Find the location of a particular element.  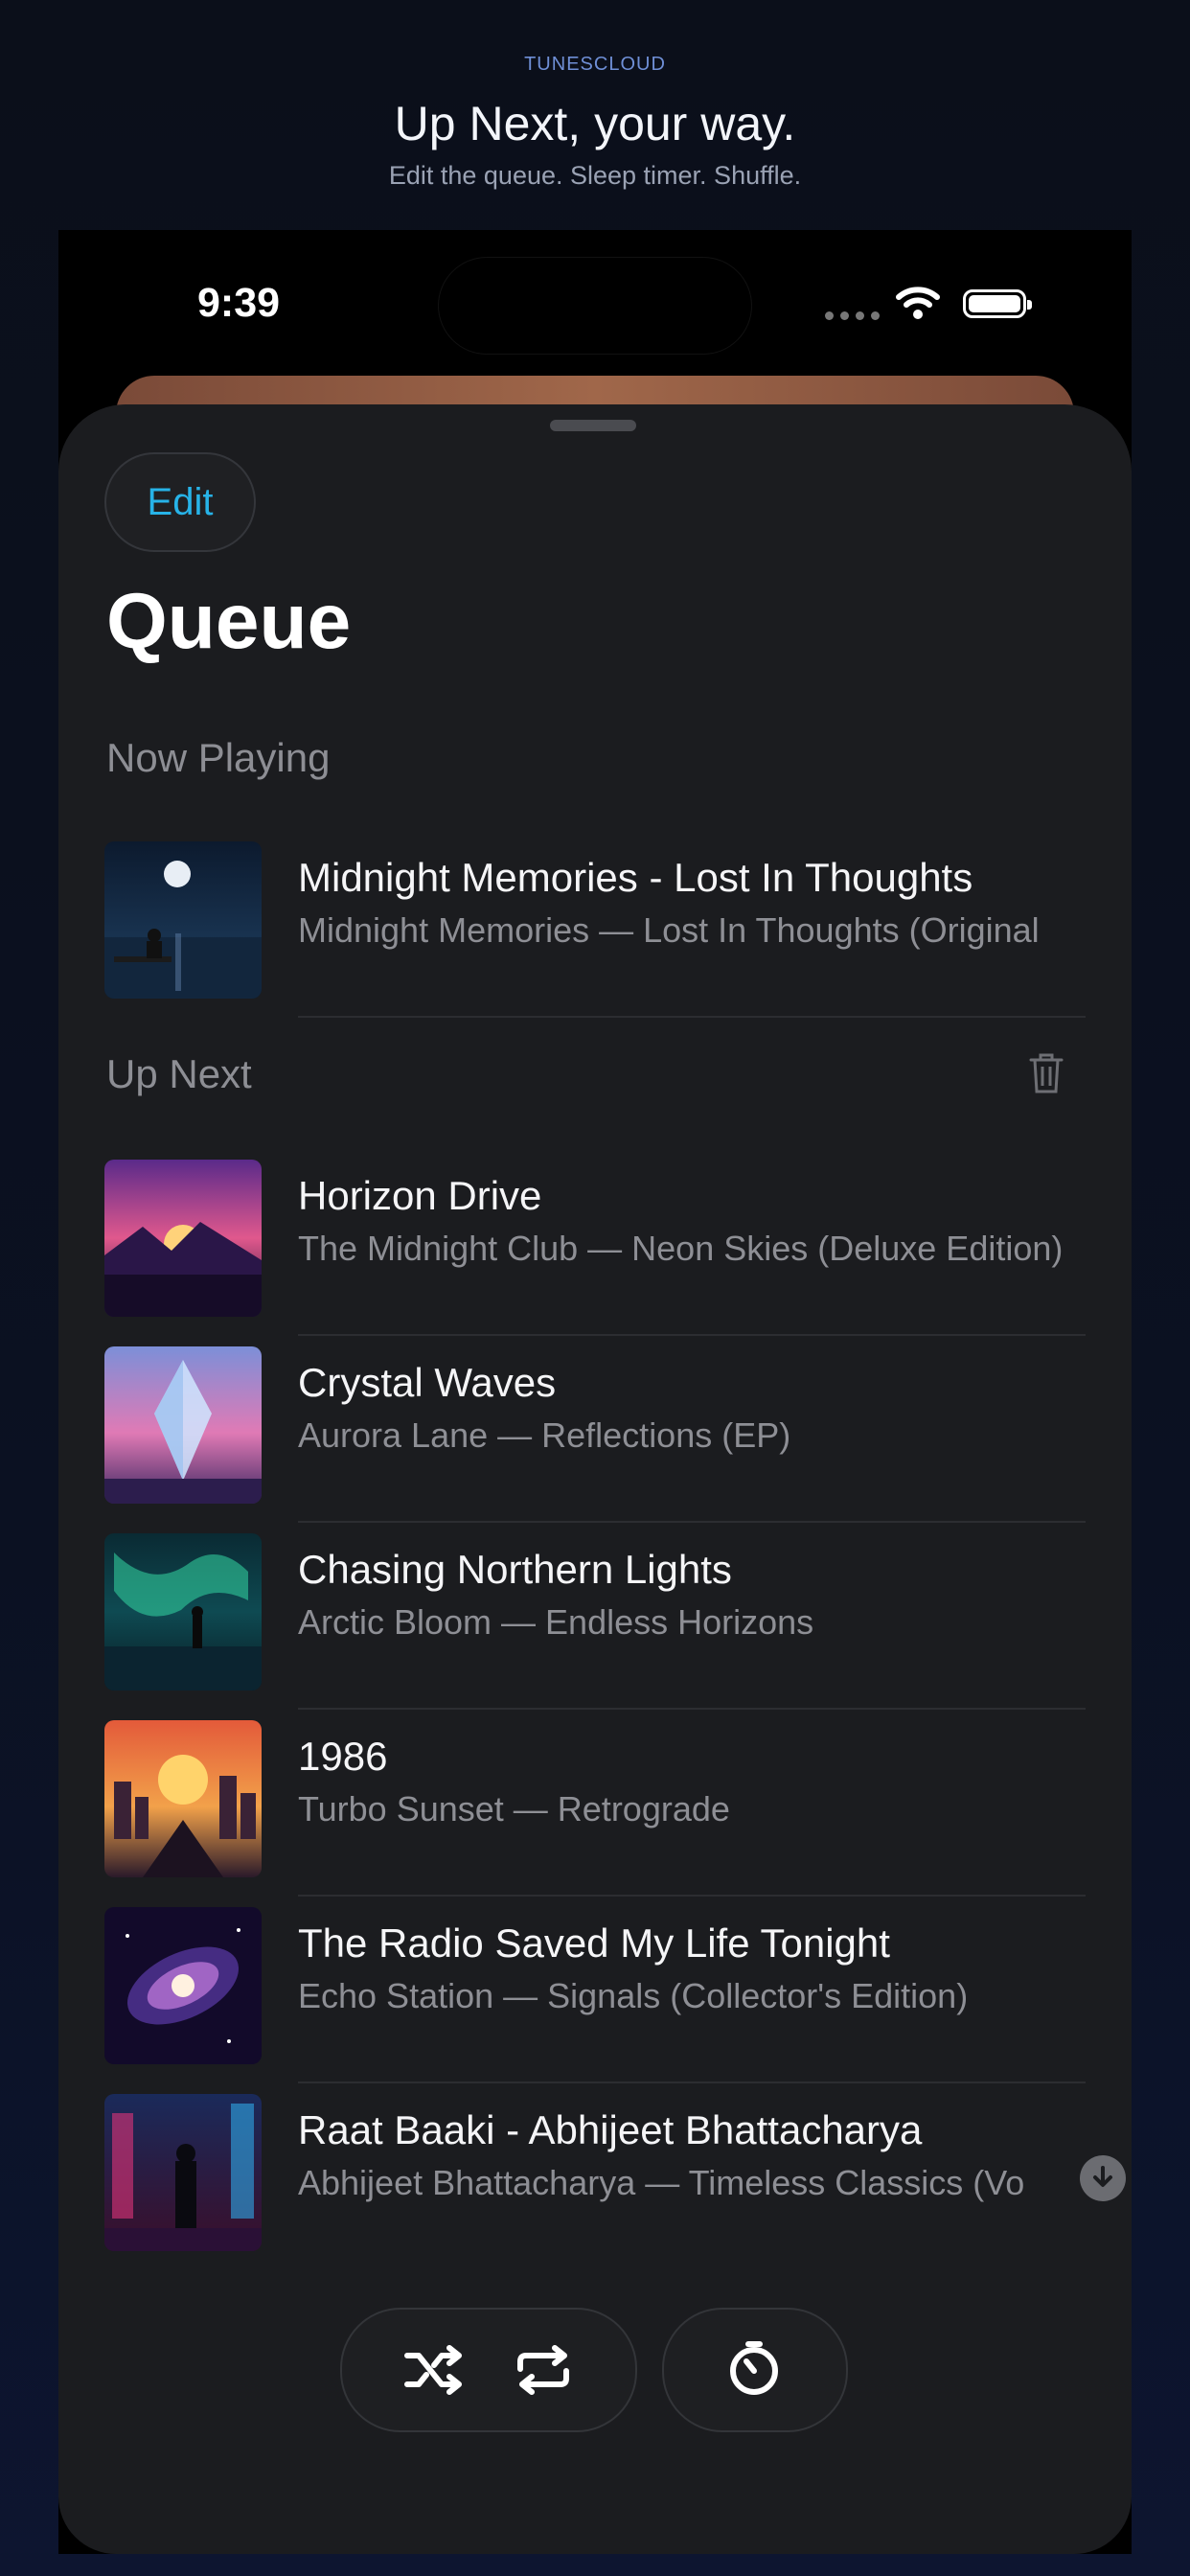

divider is located at coordinates (692, 1017).